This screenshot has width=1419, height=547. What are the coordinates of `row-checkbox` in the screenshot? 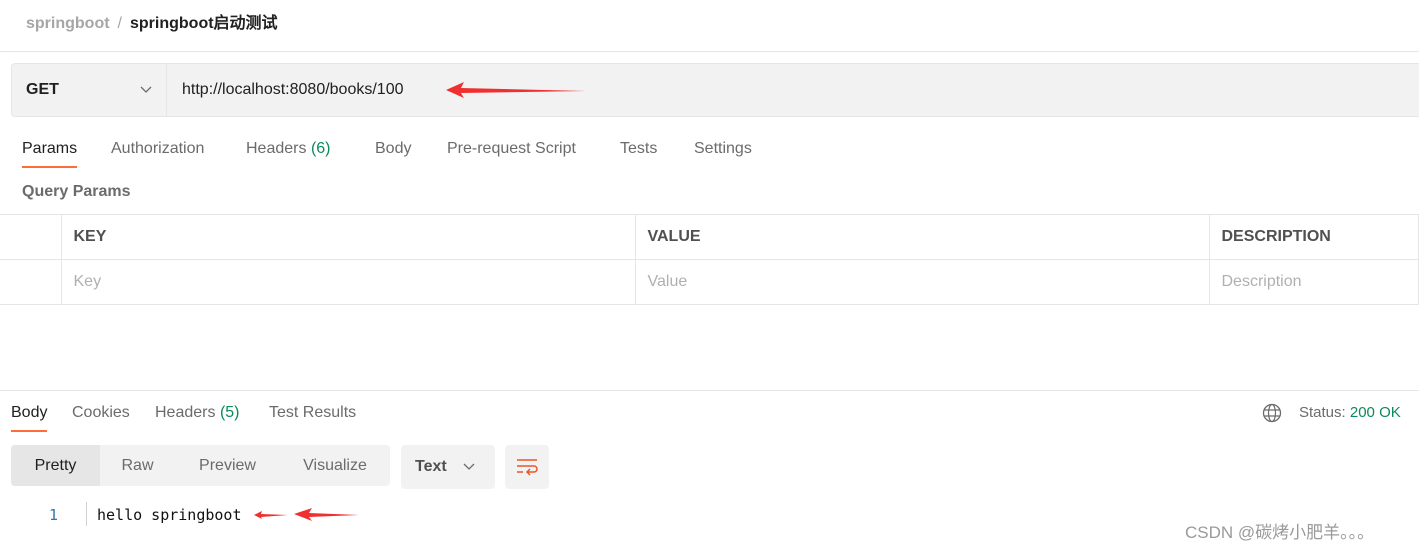 It's located at (31, 282).